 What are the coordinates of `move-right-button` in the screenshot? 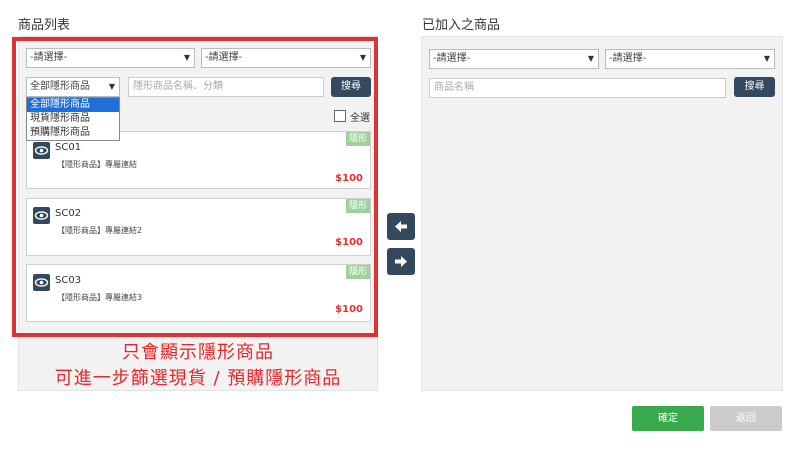 It's located at (401, 261).